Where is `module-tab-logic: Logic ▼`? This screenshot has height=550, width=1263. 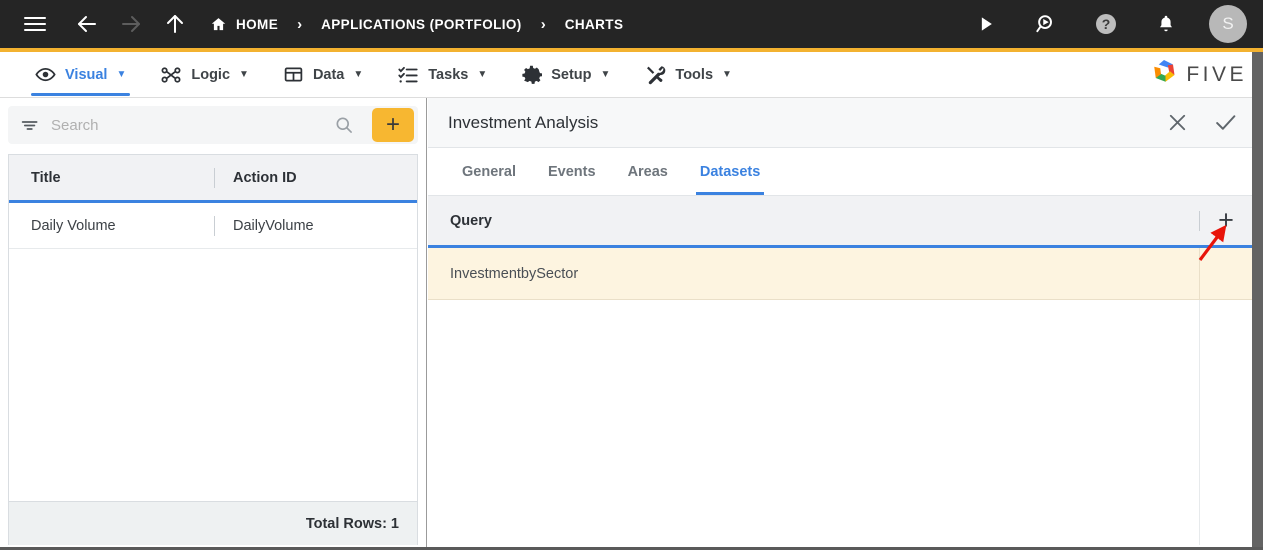 module-tab-logic: Logic ▼ is located at coordinates (204, 74).